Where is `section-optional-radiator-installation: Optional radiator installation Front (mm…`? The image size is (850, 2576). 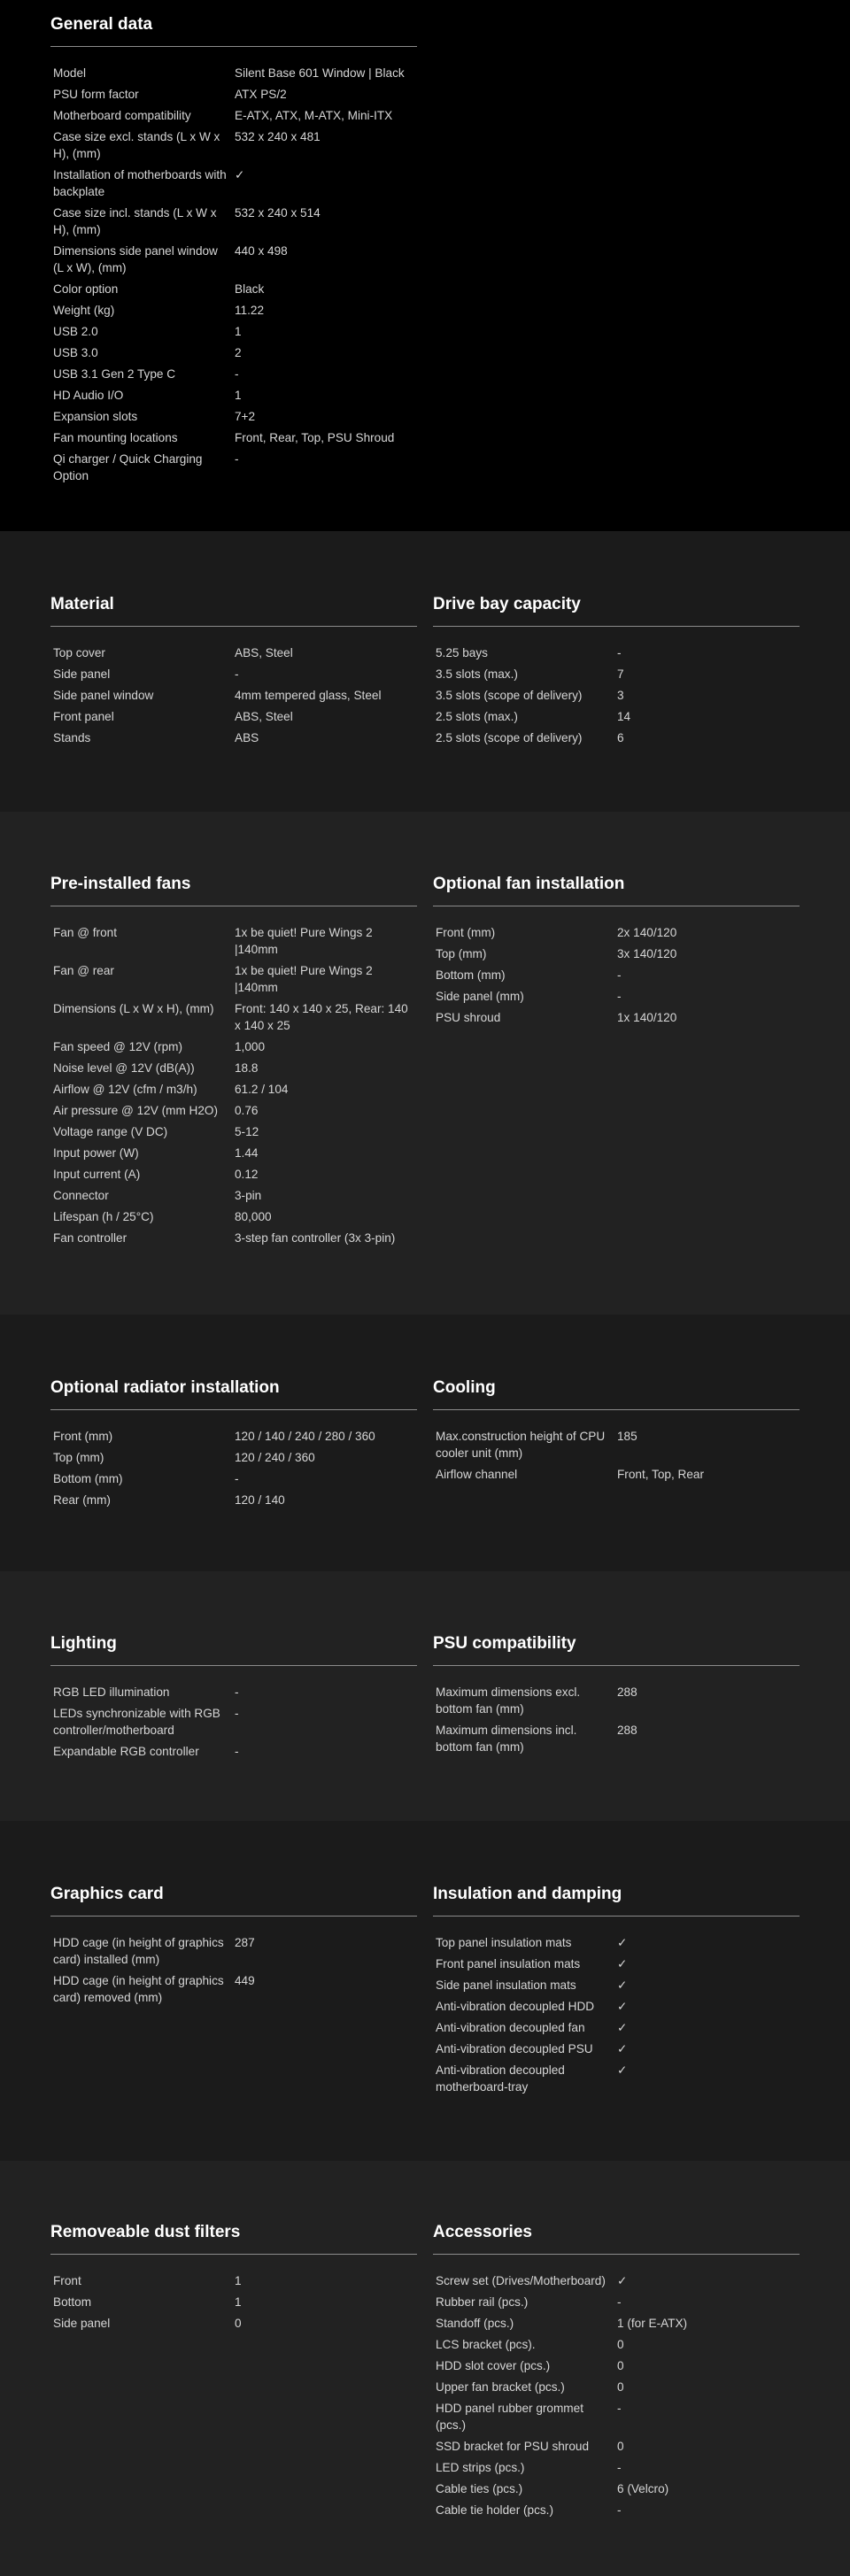
section-optional-radiator-installation: Optional radiator installation Front (mm… is located at coordinates (233, 1444).